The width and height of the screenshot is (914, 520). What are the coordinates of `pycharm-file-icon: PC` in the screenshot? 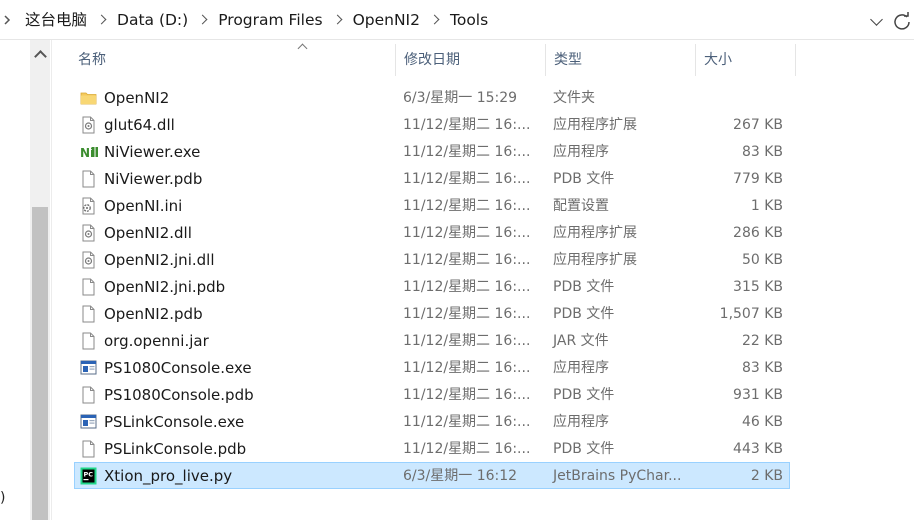 It's located at (88, 476).